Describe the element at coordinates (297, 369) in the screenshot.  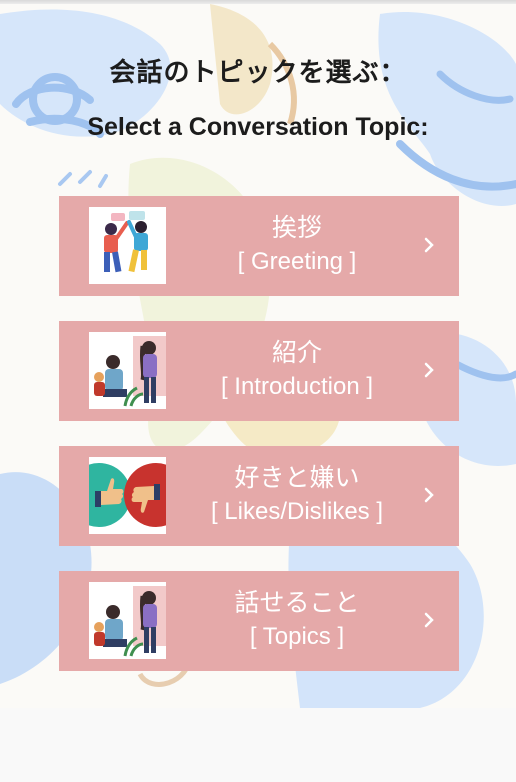
I see `topic-labels: 紹介 [ Introduction ]` at that location.